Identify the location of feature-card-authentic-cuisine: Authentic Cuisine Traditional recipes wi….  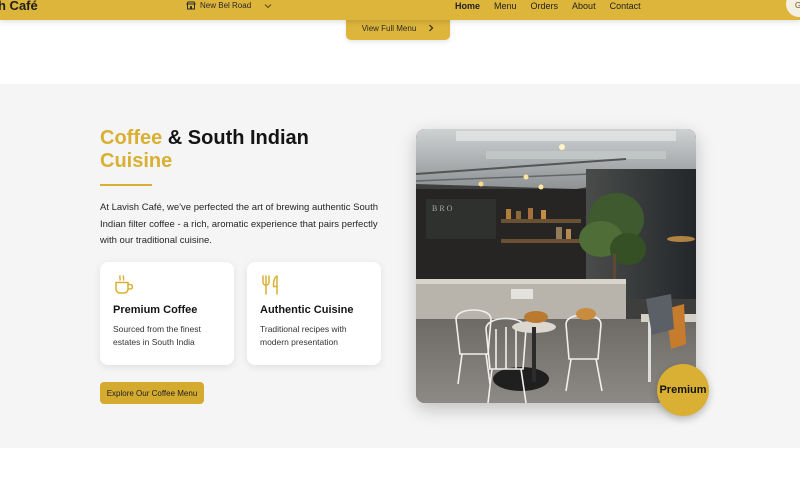
(314, 313).